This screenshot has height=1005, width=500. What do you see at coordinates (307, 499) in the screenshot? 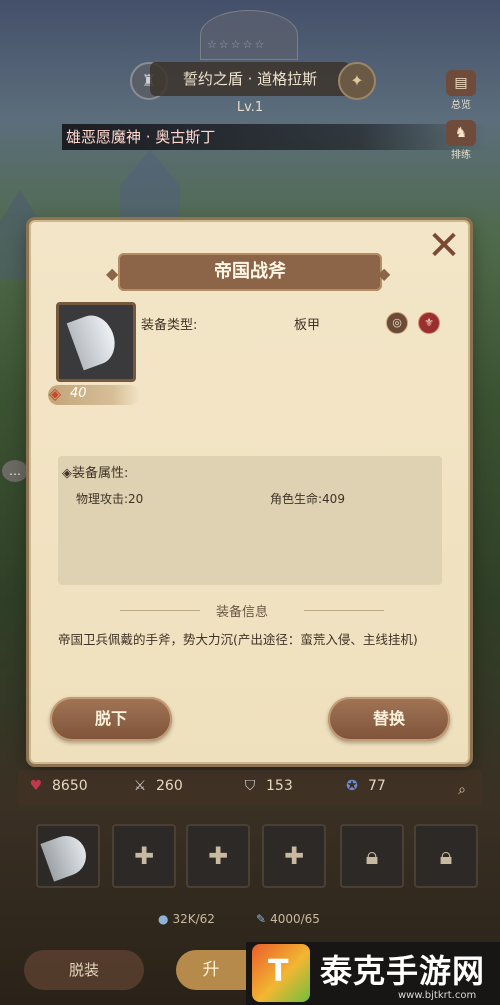
I see `attribute-hp: 角色生命:409` at bounding box center [307, 499].